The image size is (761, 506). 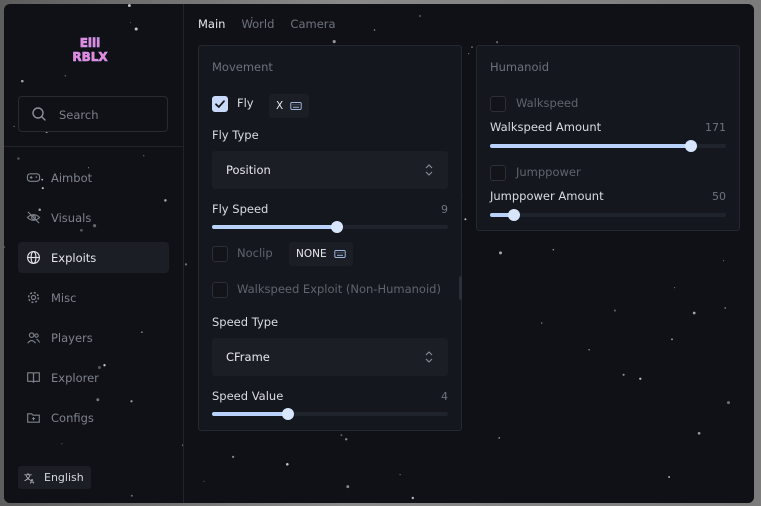 I want to click on fly-keybind-value: X, so click(x=280, y=106).